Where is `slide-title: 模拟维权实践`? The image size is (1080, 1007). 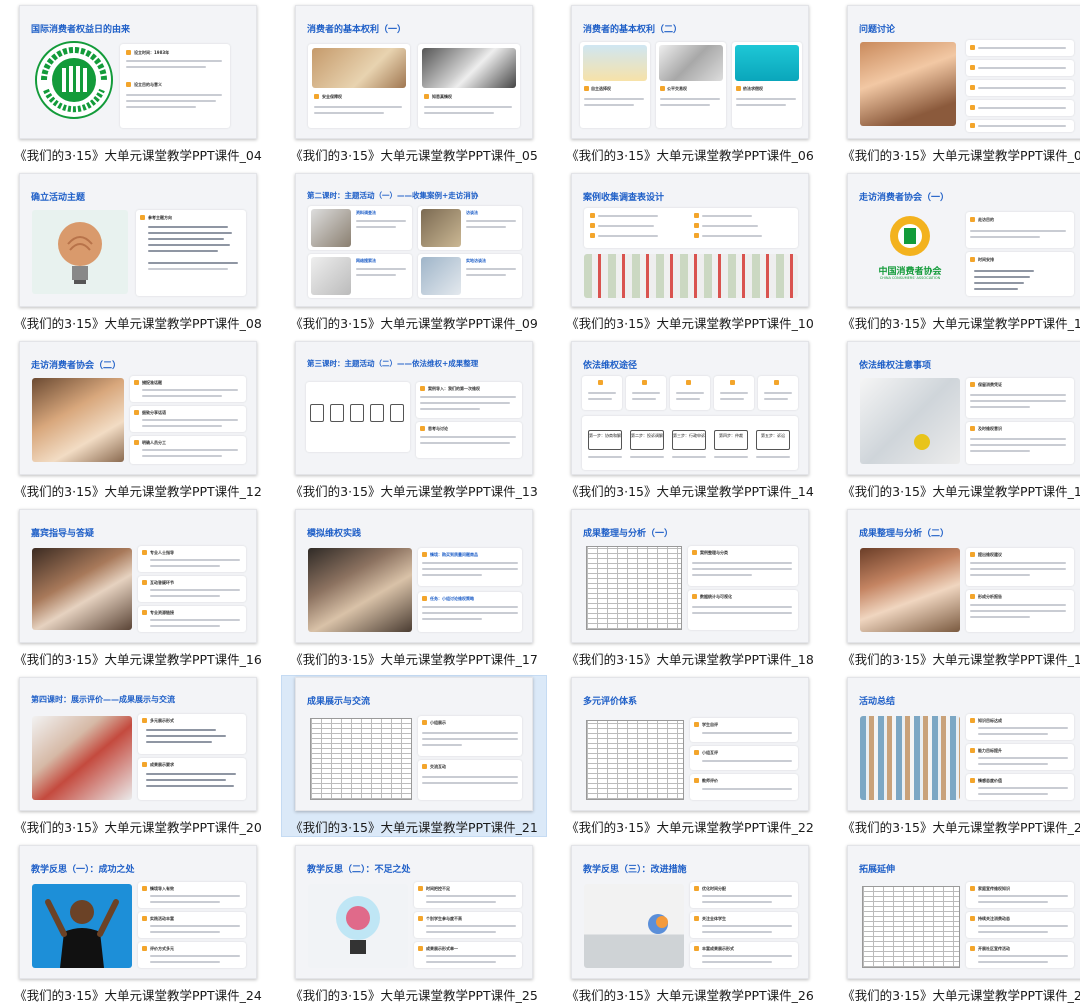
slide-title: 模拟维权实践 is located at coordinates (334, 534).